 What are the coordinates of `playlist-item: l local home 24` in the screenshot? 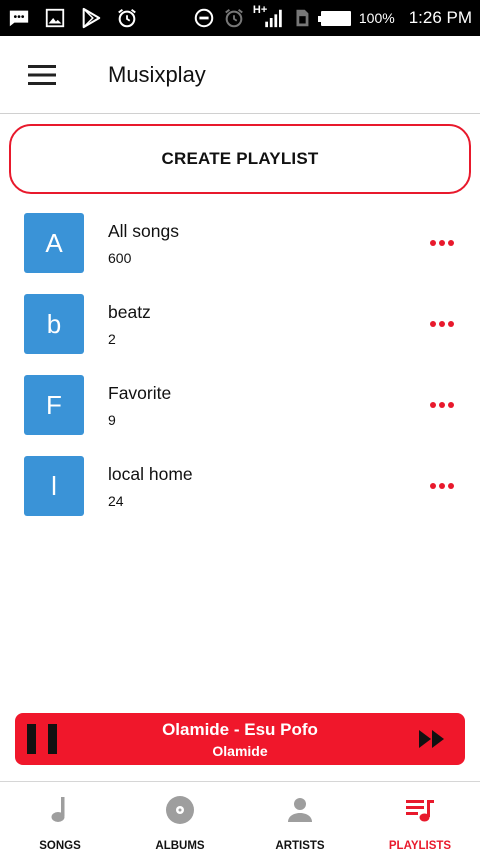 It's located at (240, 496).